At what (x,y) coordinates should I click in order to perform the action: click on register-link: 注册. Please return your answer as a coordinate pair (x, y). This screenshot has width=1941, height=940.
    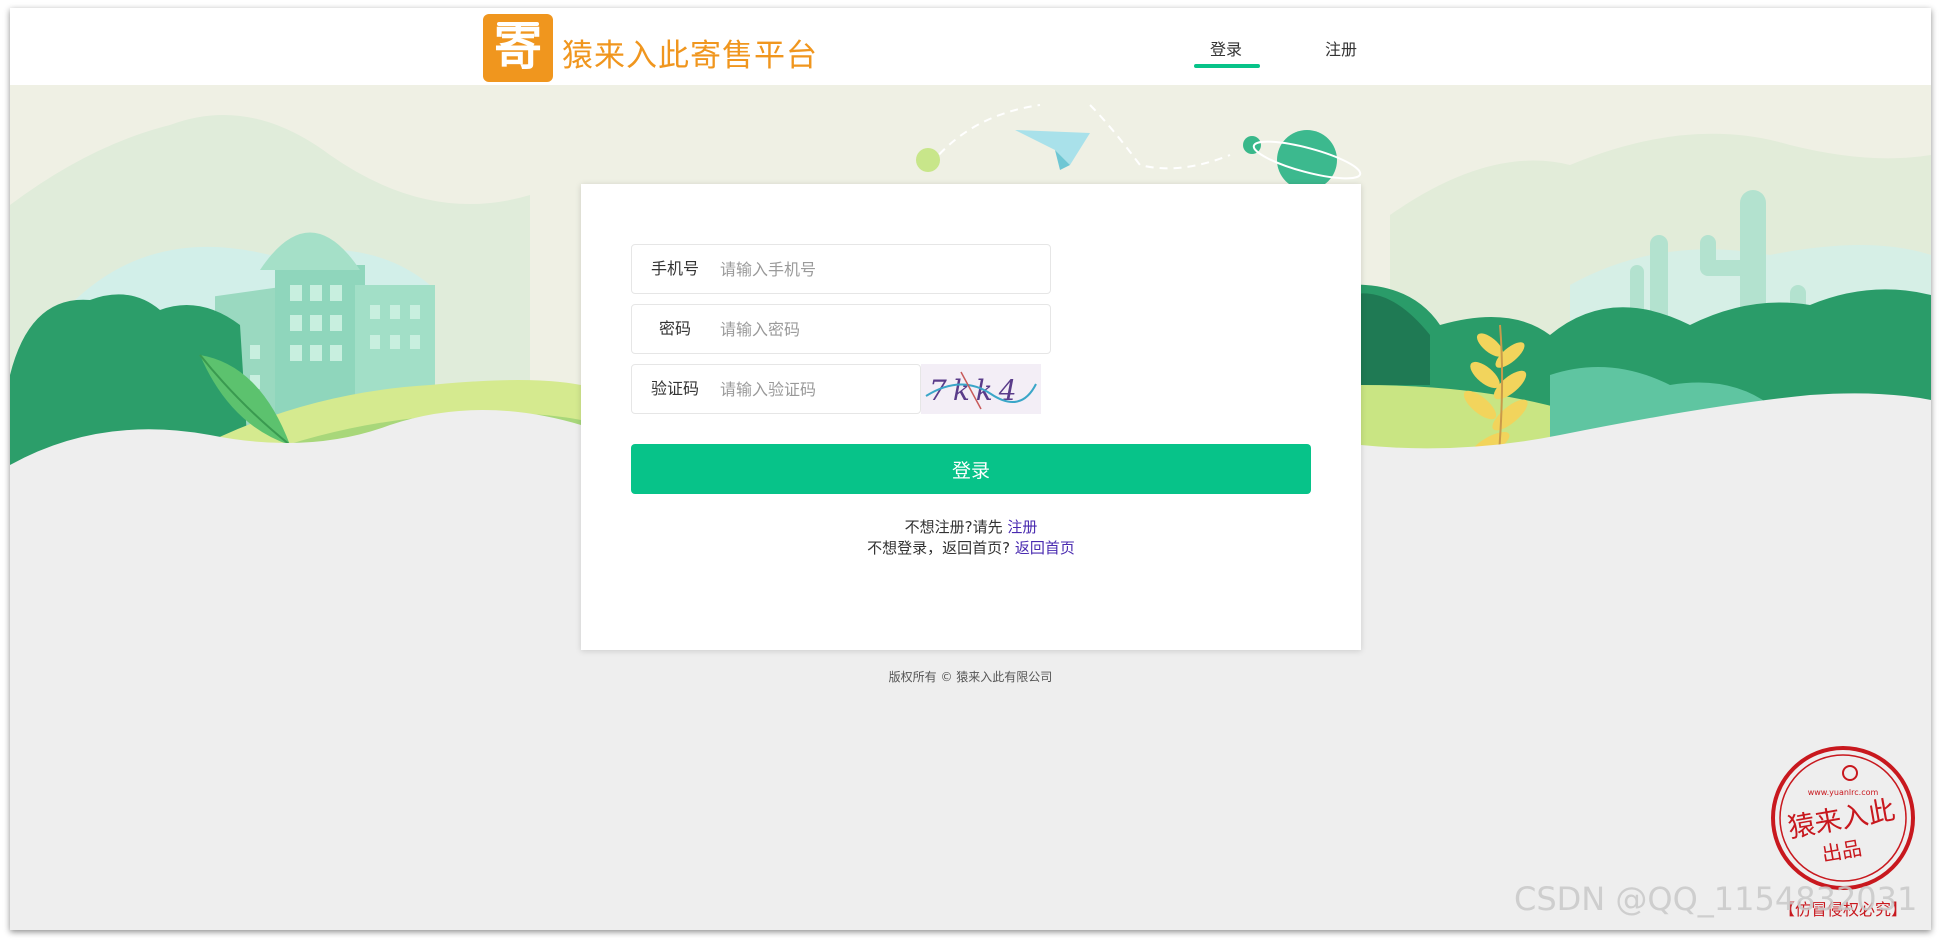
    Looking at the image, I should click on (1022, 527).